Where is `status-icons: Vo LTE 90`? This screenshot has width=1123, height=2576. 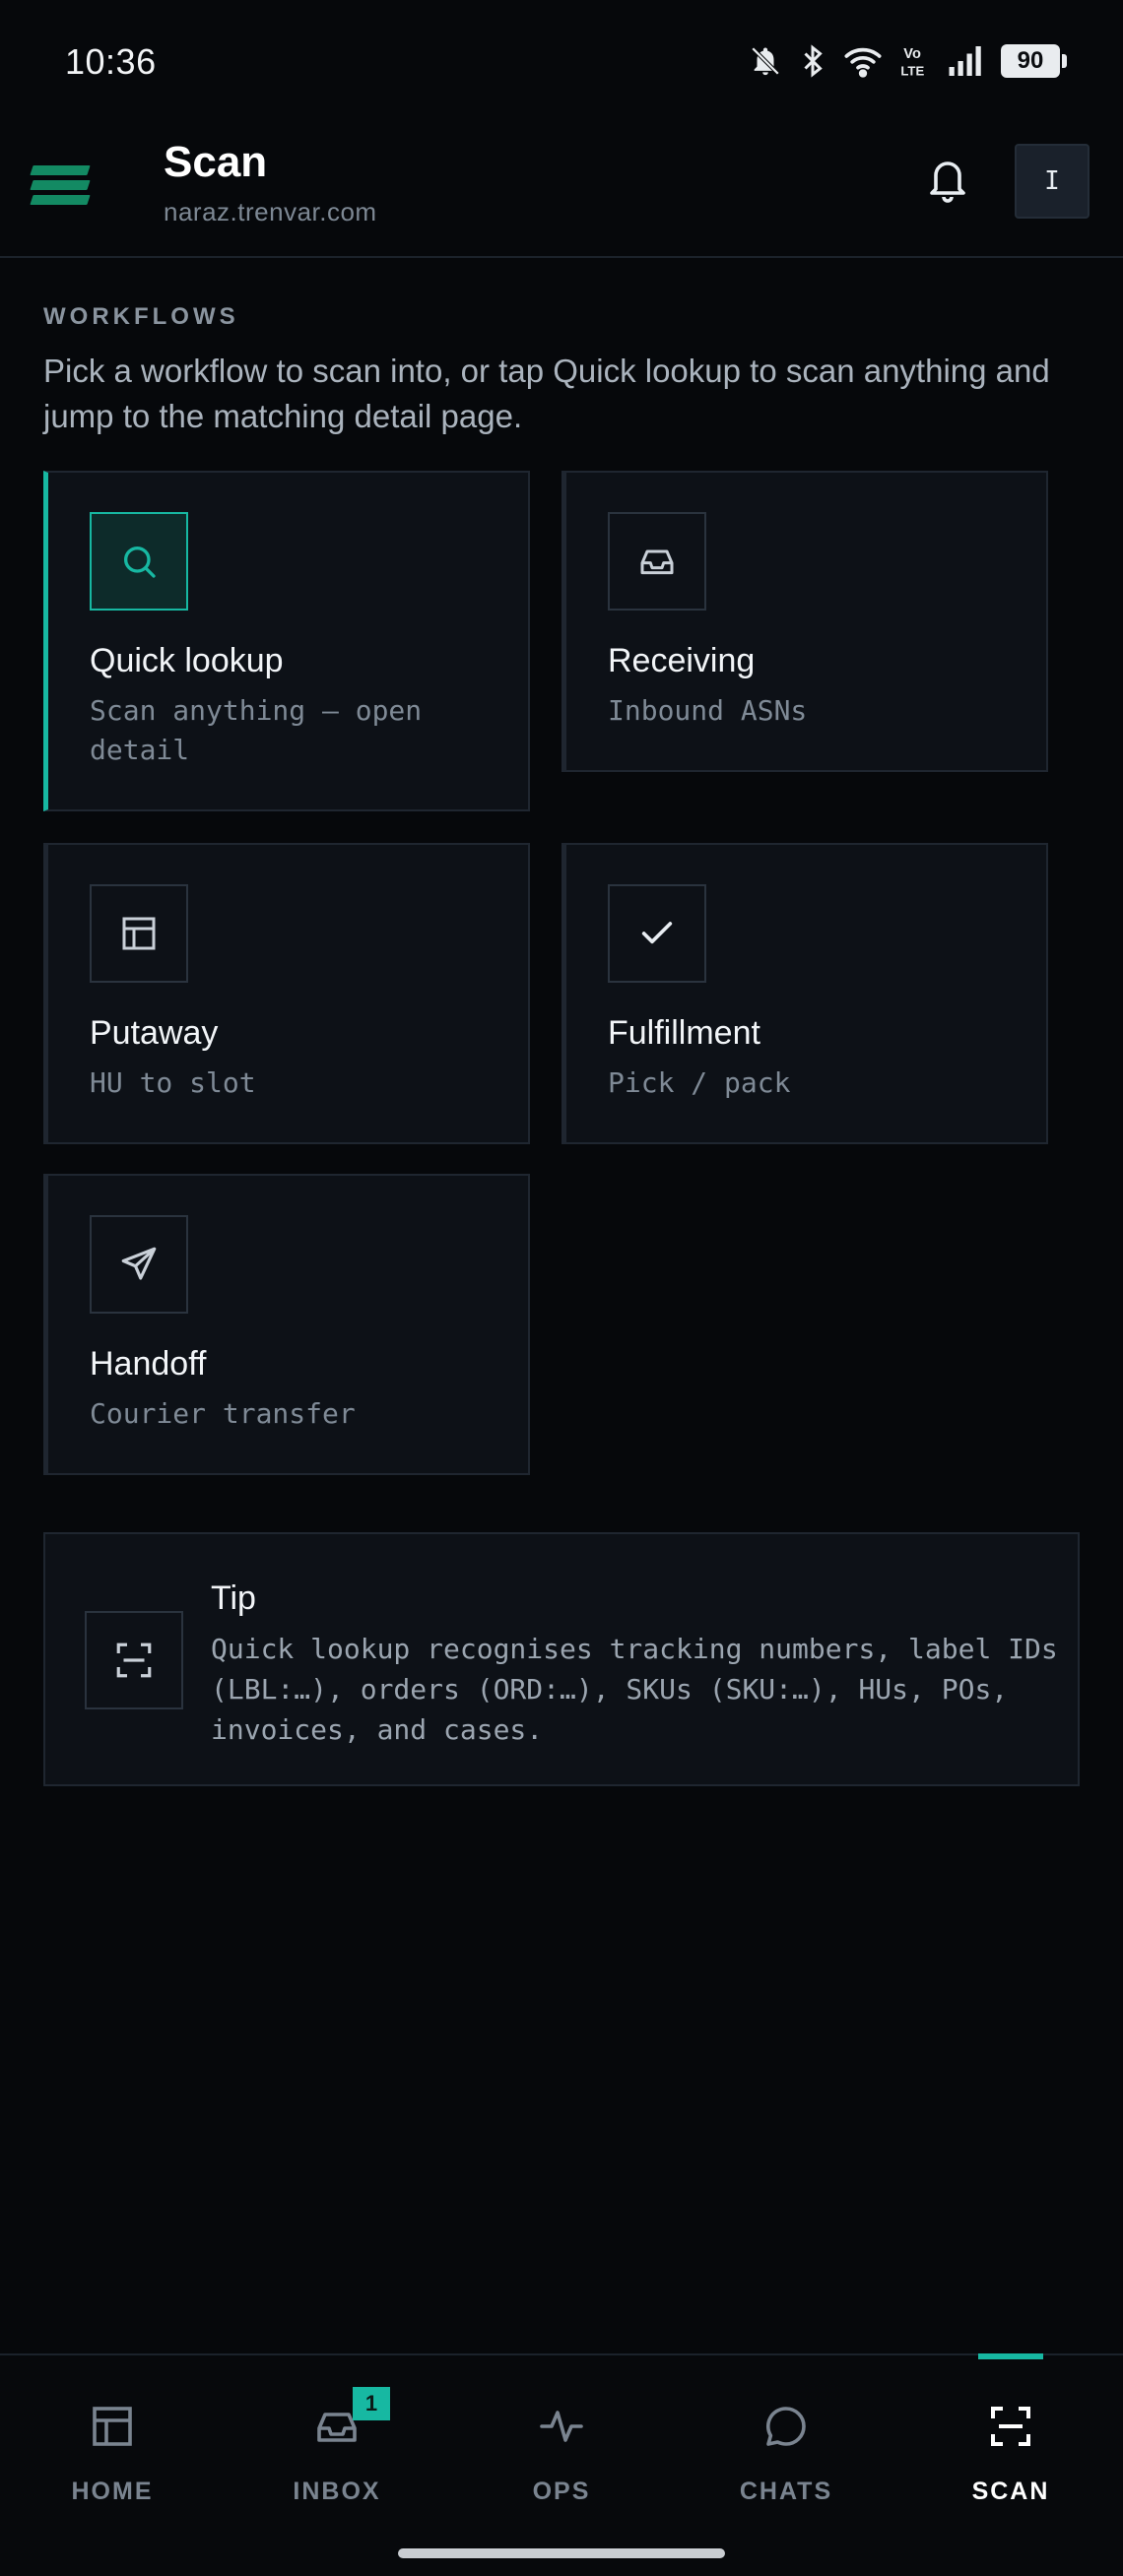 status-icons: Vo LTE 90 is located at coordinates (908, 61).